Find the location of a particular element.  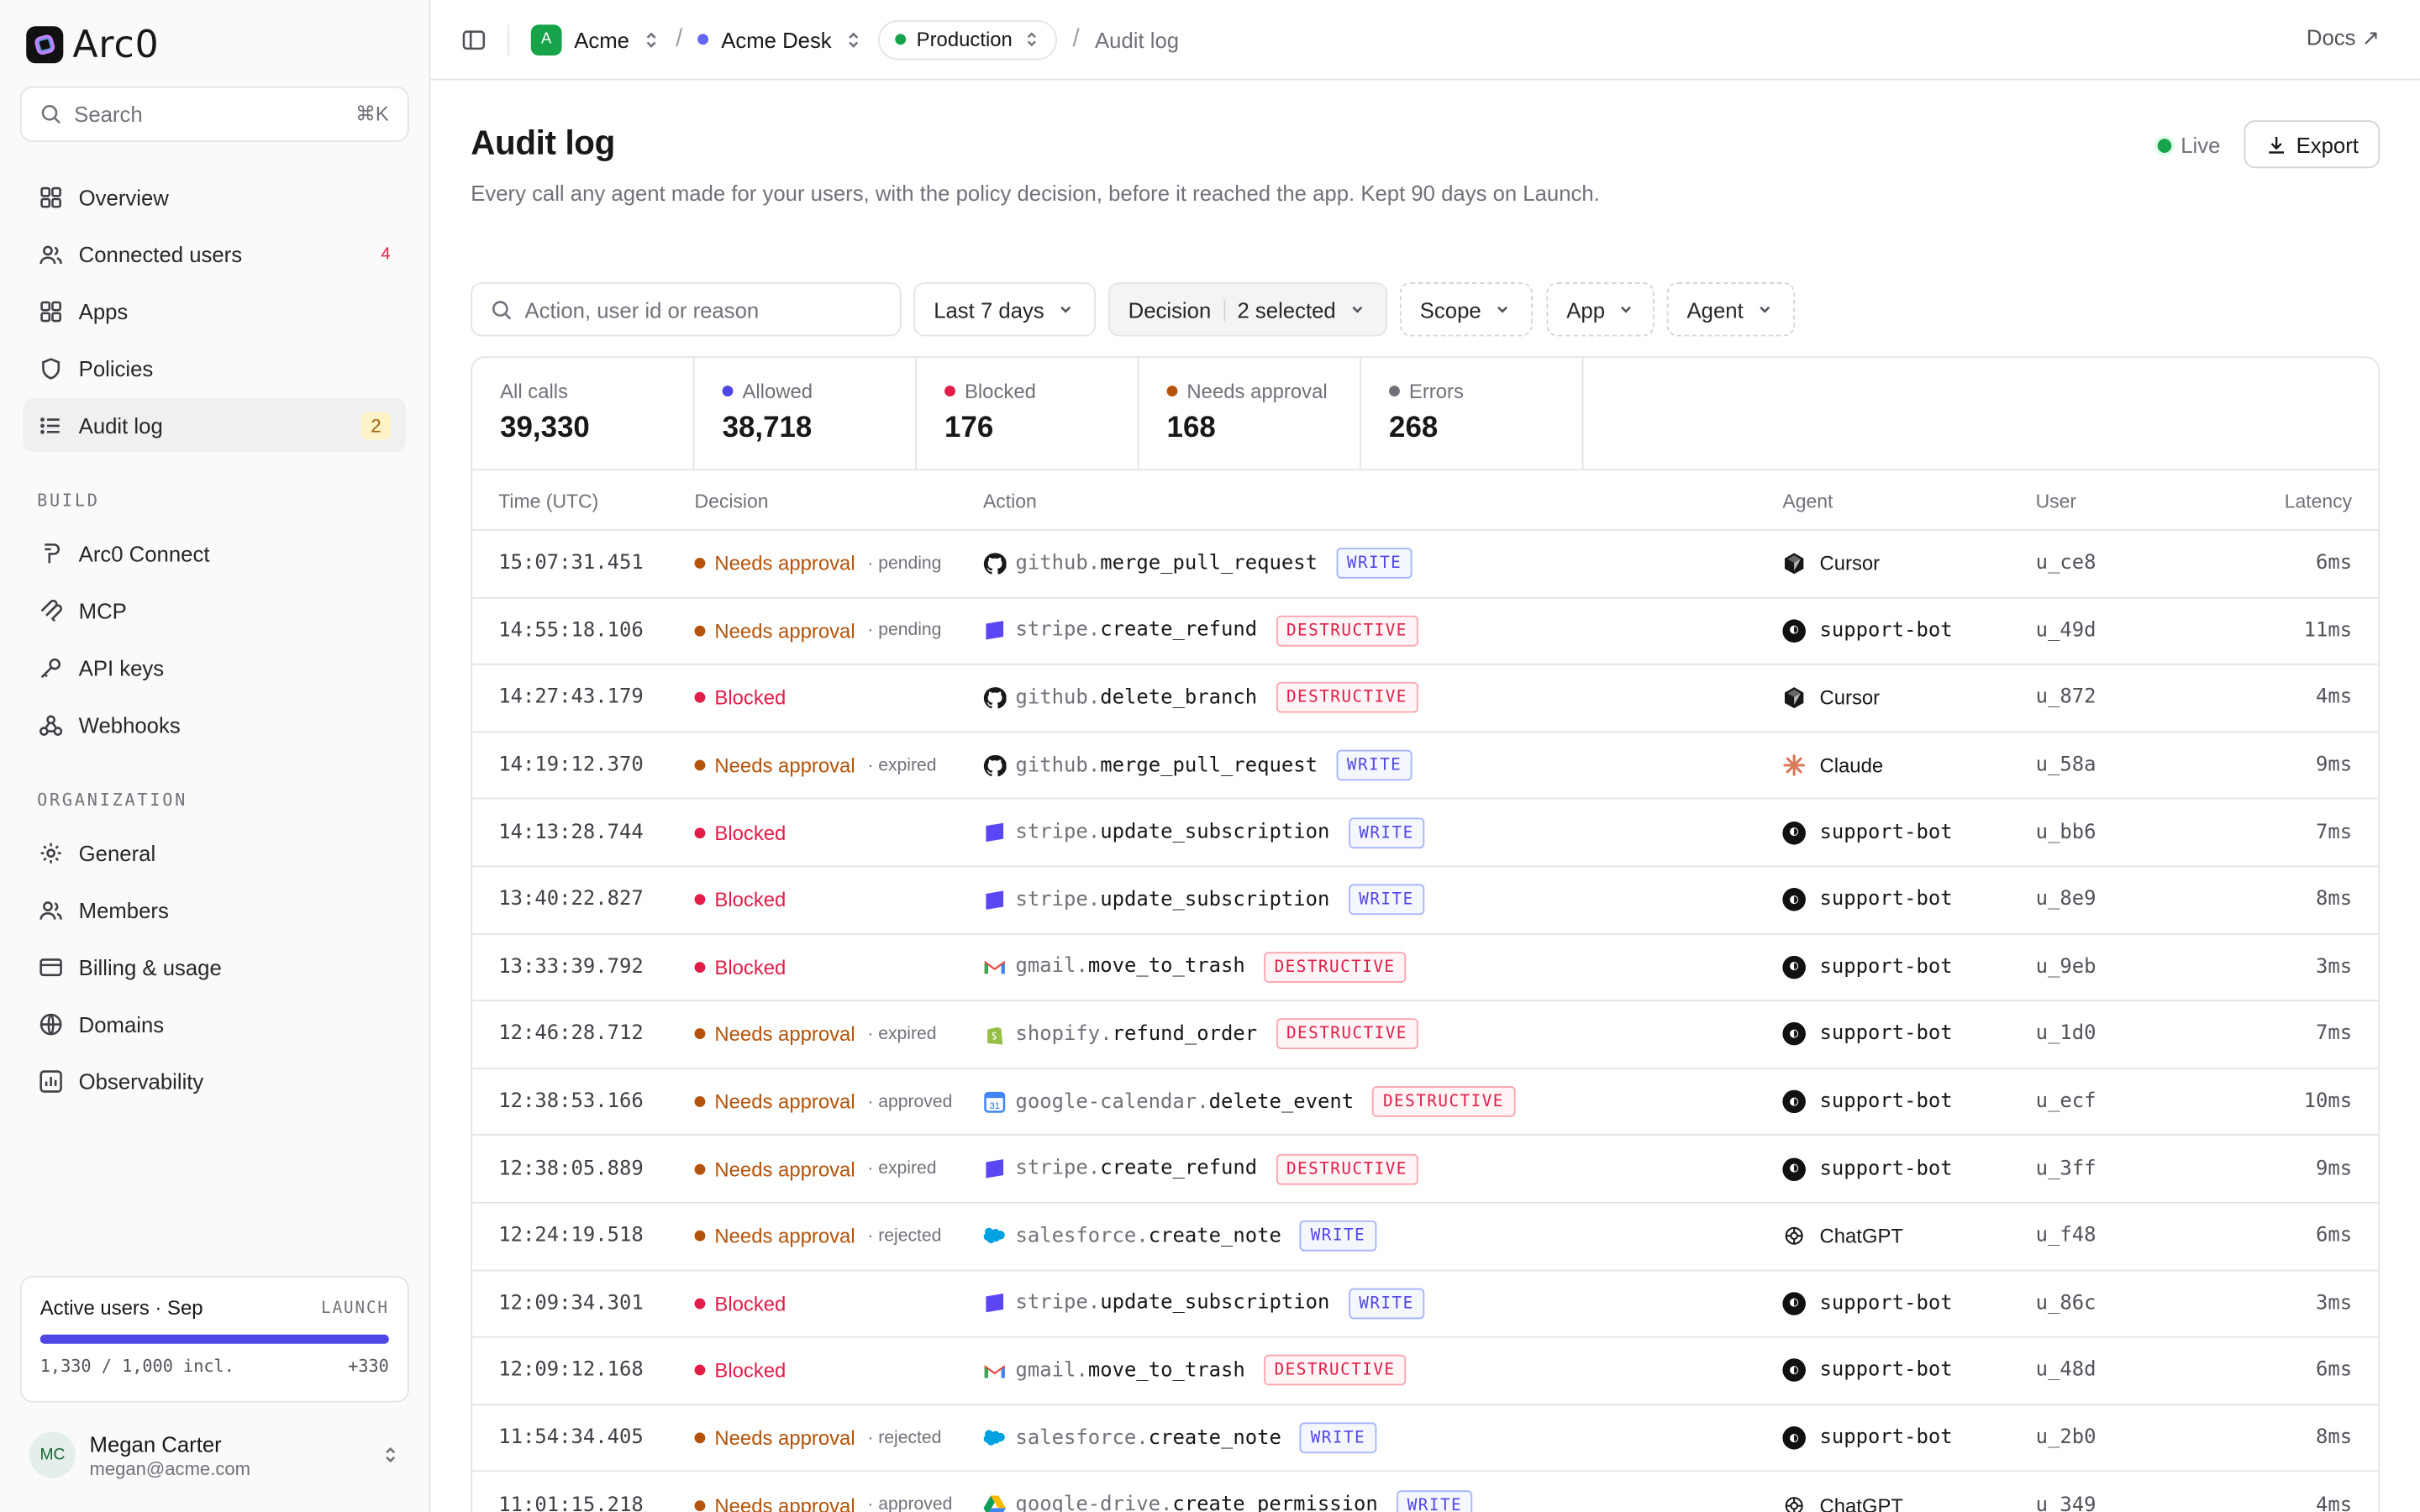

stat-errors: Errors 268 is located at coordinates (1472, 414).